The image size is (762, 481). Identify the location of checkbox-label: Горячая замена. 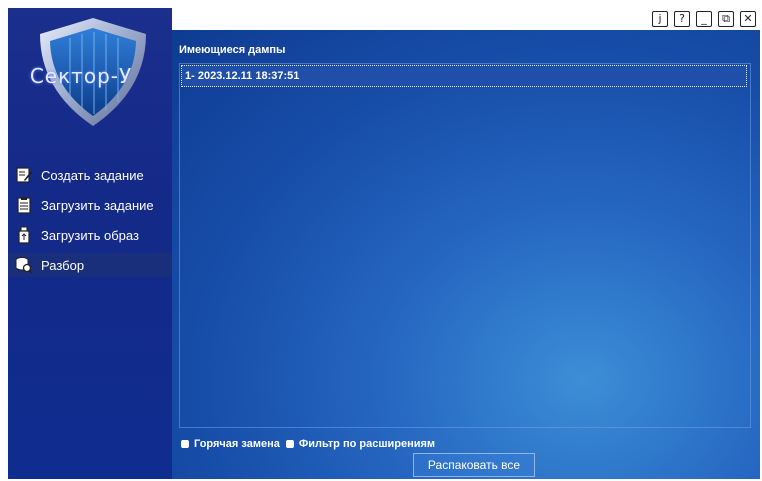
(237, 444).